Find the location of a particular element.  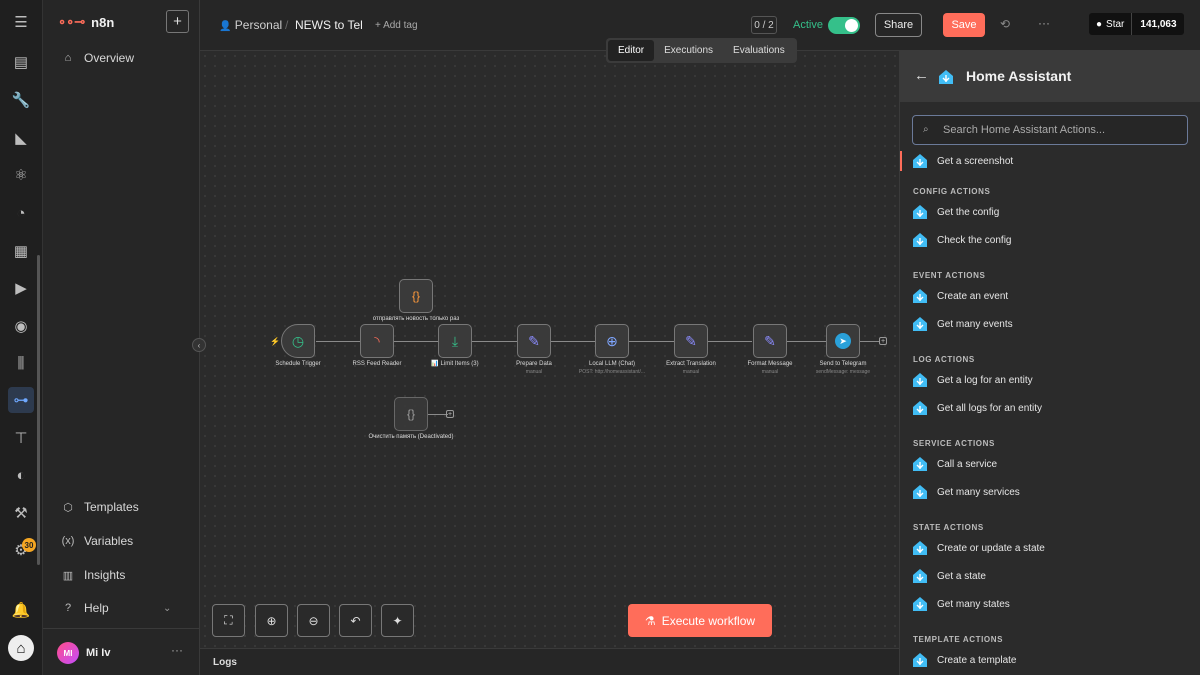

node-local-llm: ⊕ is located at coordinates (612, 341).